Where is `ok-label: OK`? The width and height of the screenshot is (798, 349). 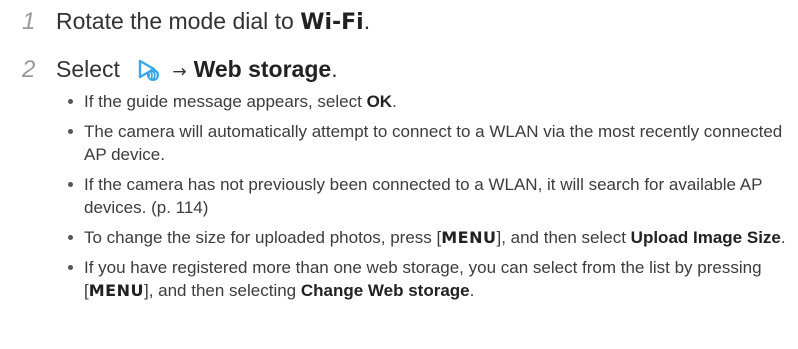 ok-label: OK is located at coordinates (379, 101).